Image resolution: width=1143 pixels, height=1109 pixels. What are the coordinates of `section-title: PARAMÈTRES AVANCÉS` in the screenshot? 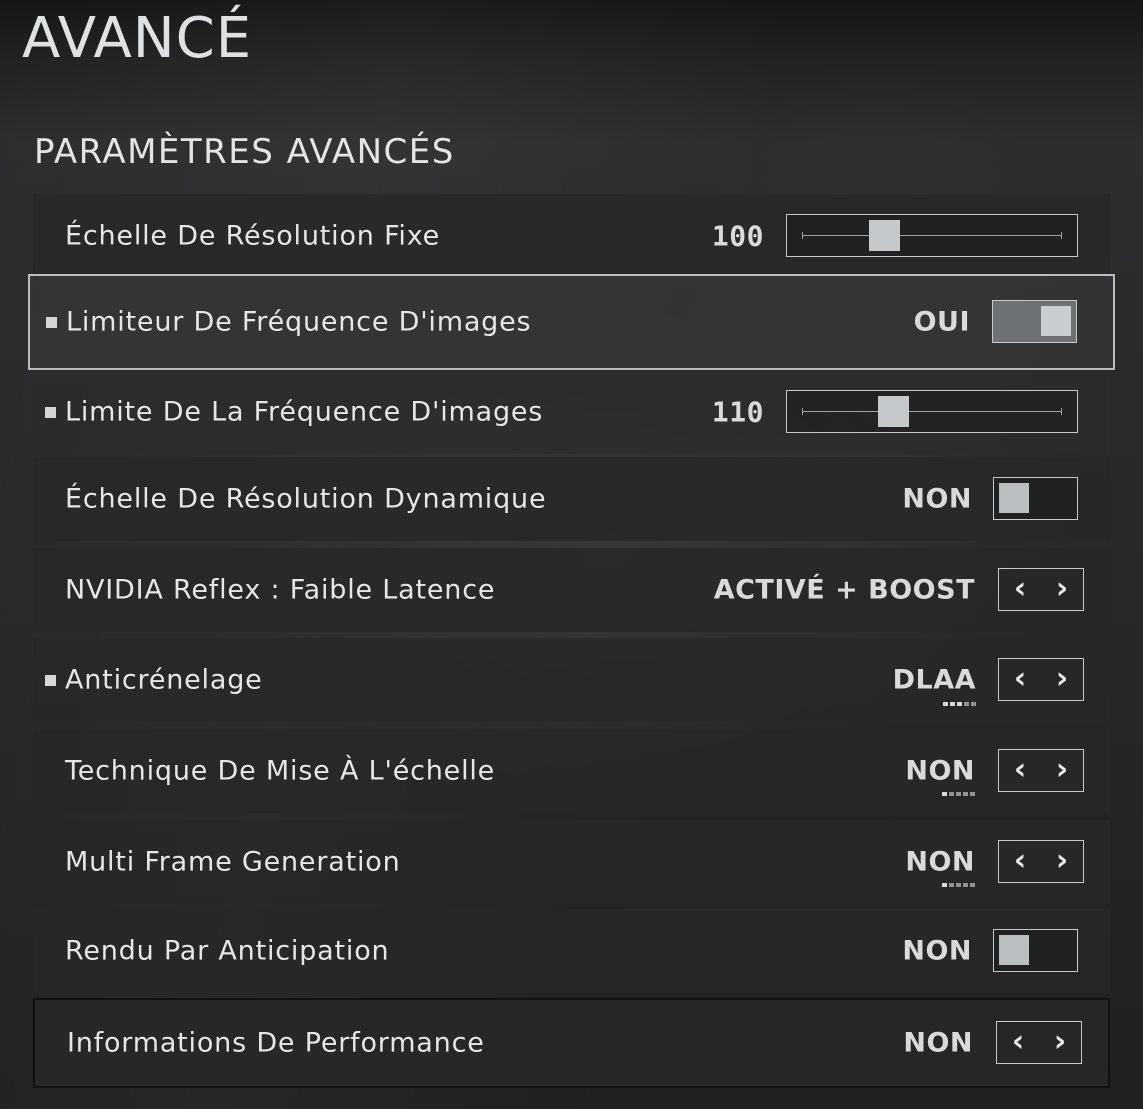 It's located at (244, 152).